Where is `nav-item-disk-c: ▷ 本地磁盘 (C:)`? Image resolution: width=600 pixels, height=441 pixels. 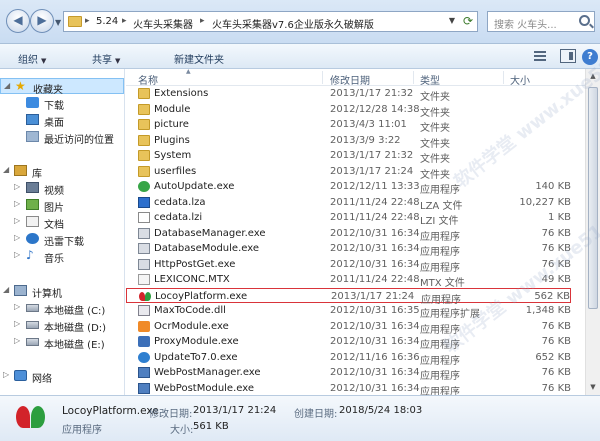 nav-item-disk-c: ▷ 本地磁盘 (C:) is located at coordinates (62, 308).